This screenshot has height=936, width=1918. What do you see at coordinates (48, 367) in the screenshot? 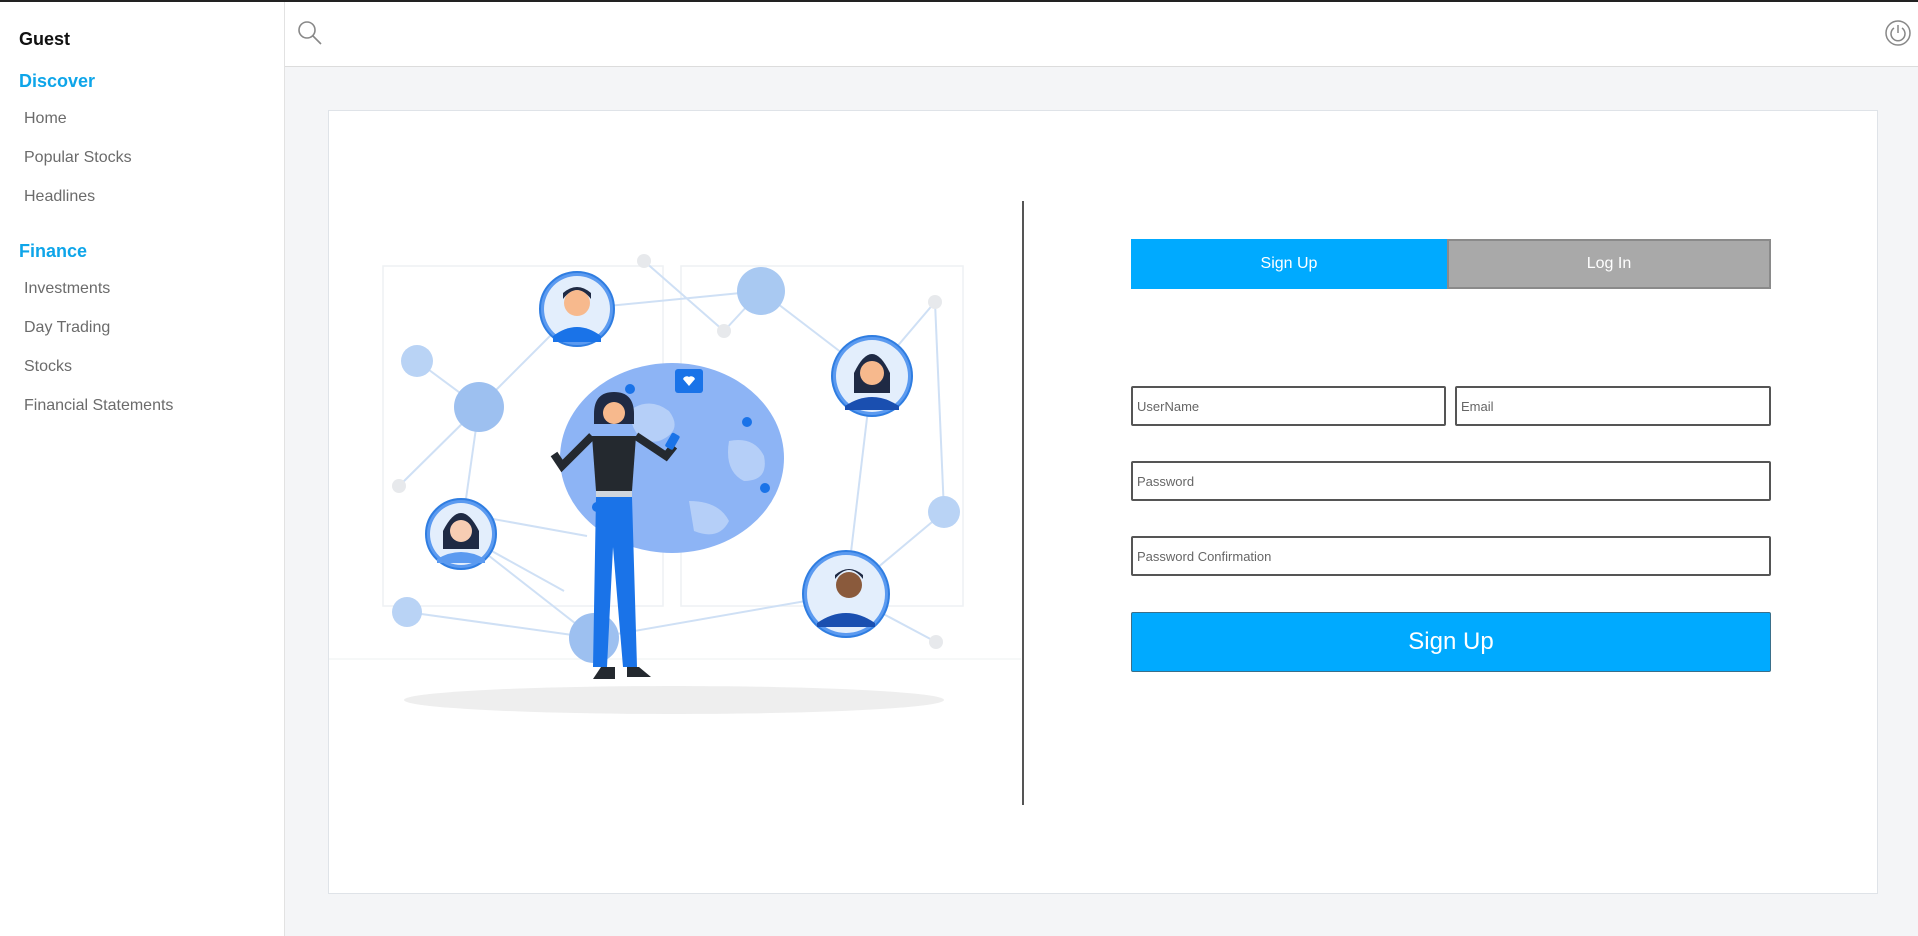
I see `sidebar-item-stocks: Stocks` at bounding box center [48, 367].